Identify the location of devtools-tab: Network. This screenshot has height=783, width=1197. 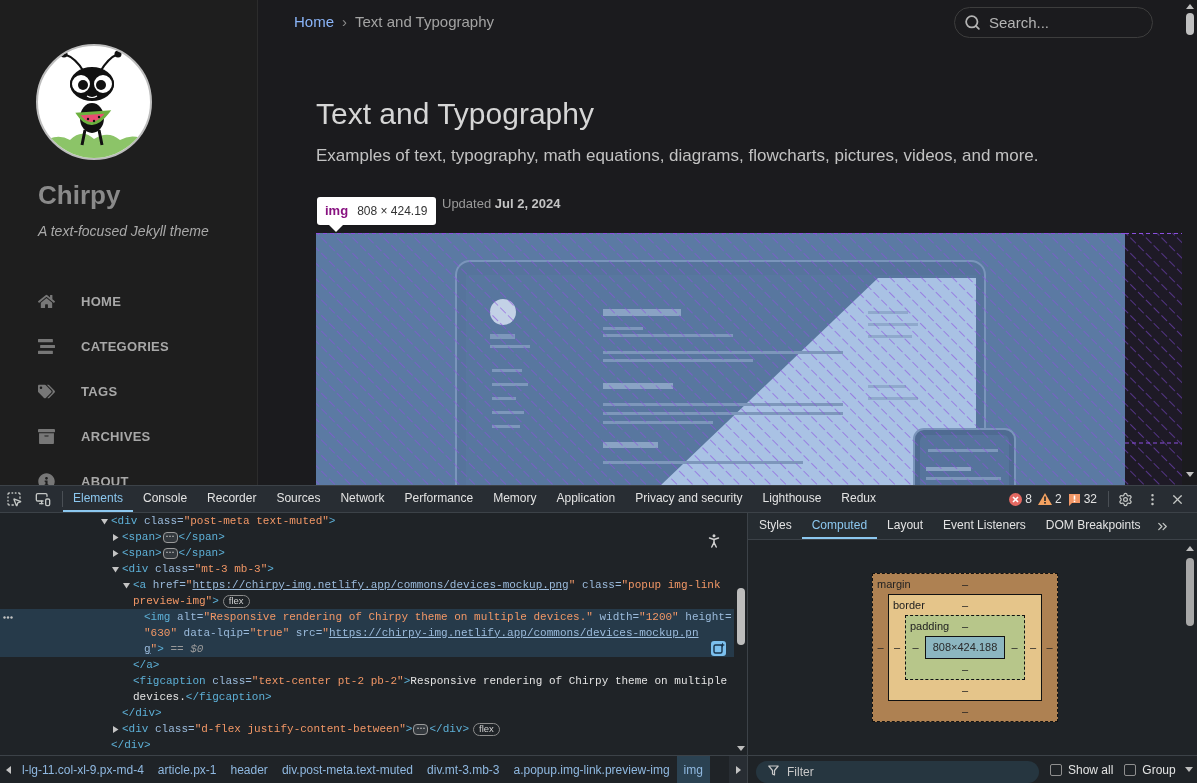
(362, 499).